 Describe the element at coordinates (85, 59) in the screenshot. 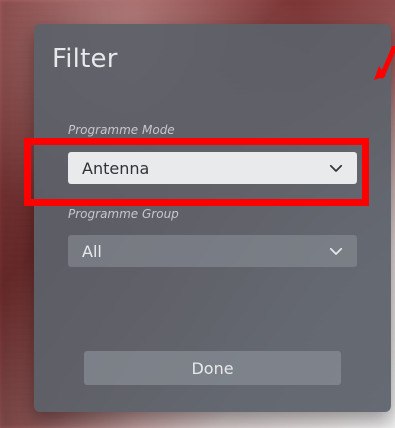

I see `dialog-title: Filter` at that location.